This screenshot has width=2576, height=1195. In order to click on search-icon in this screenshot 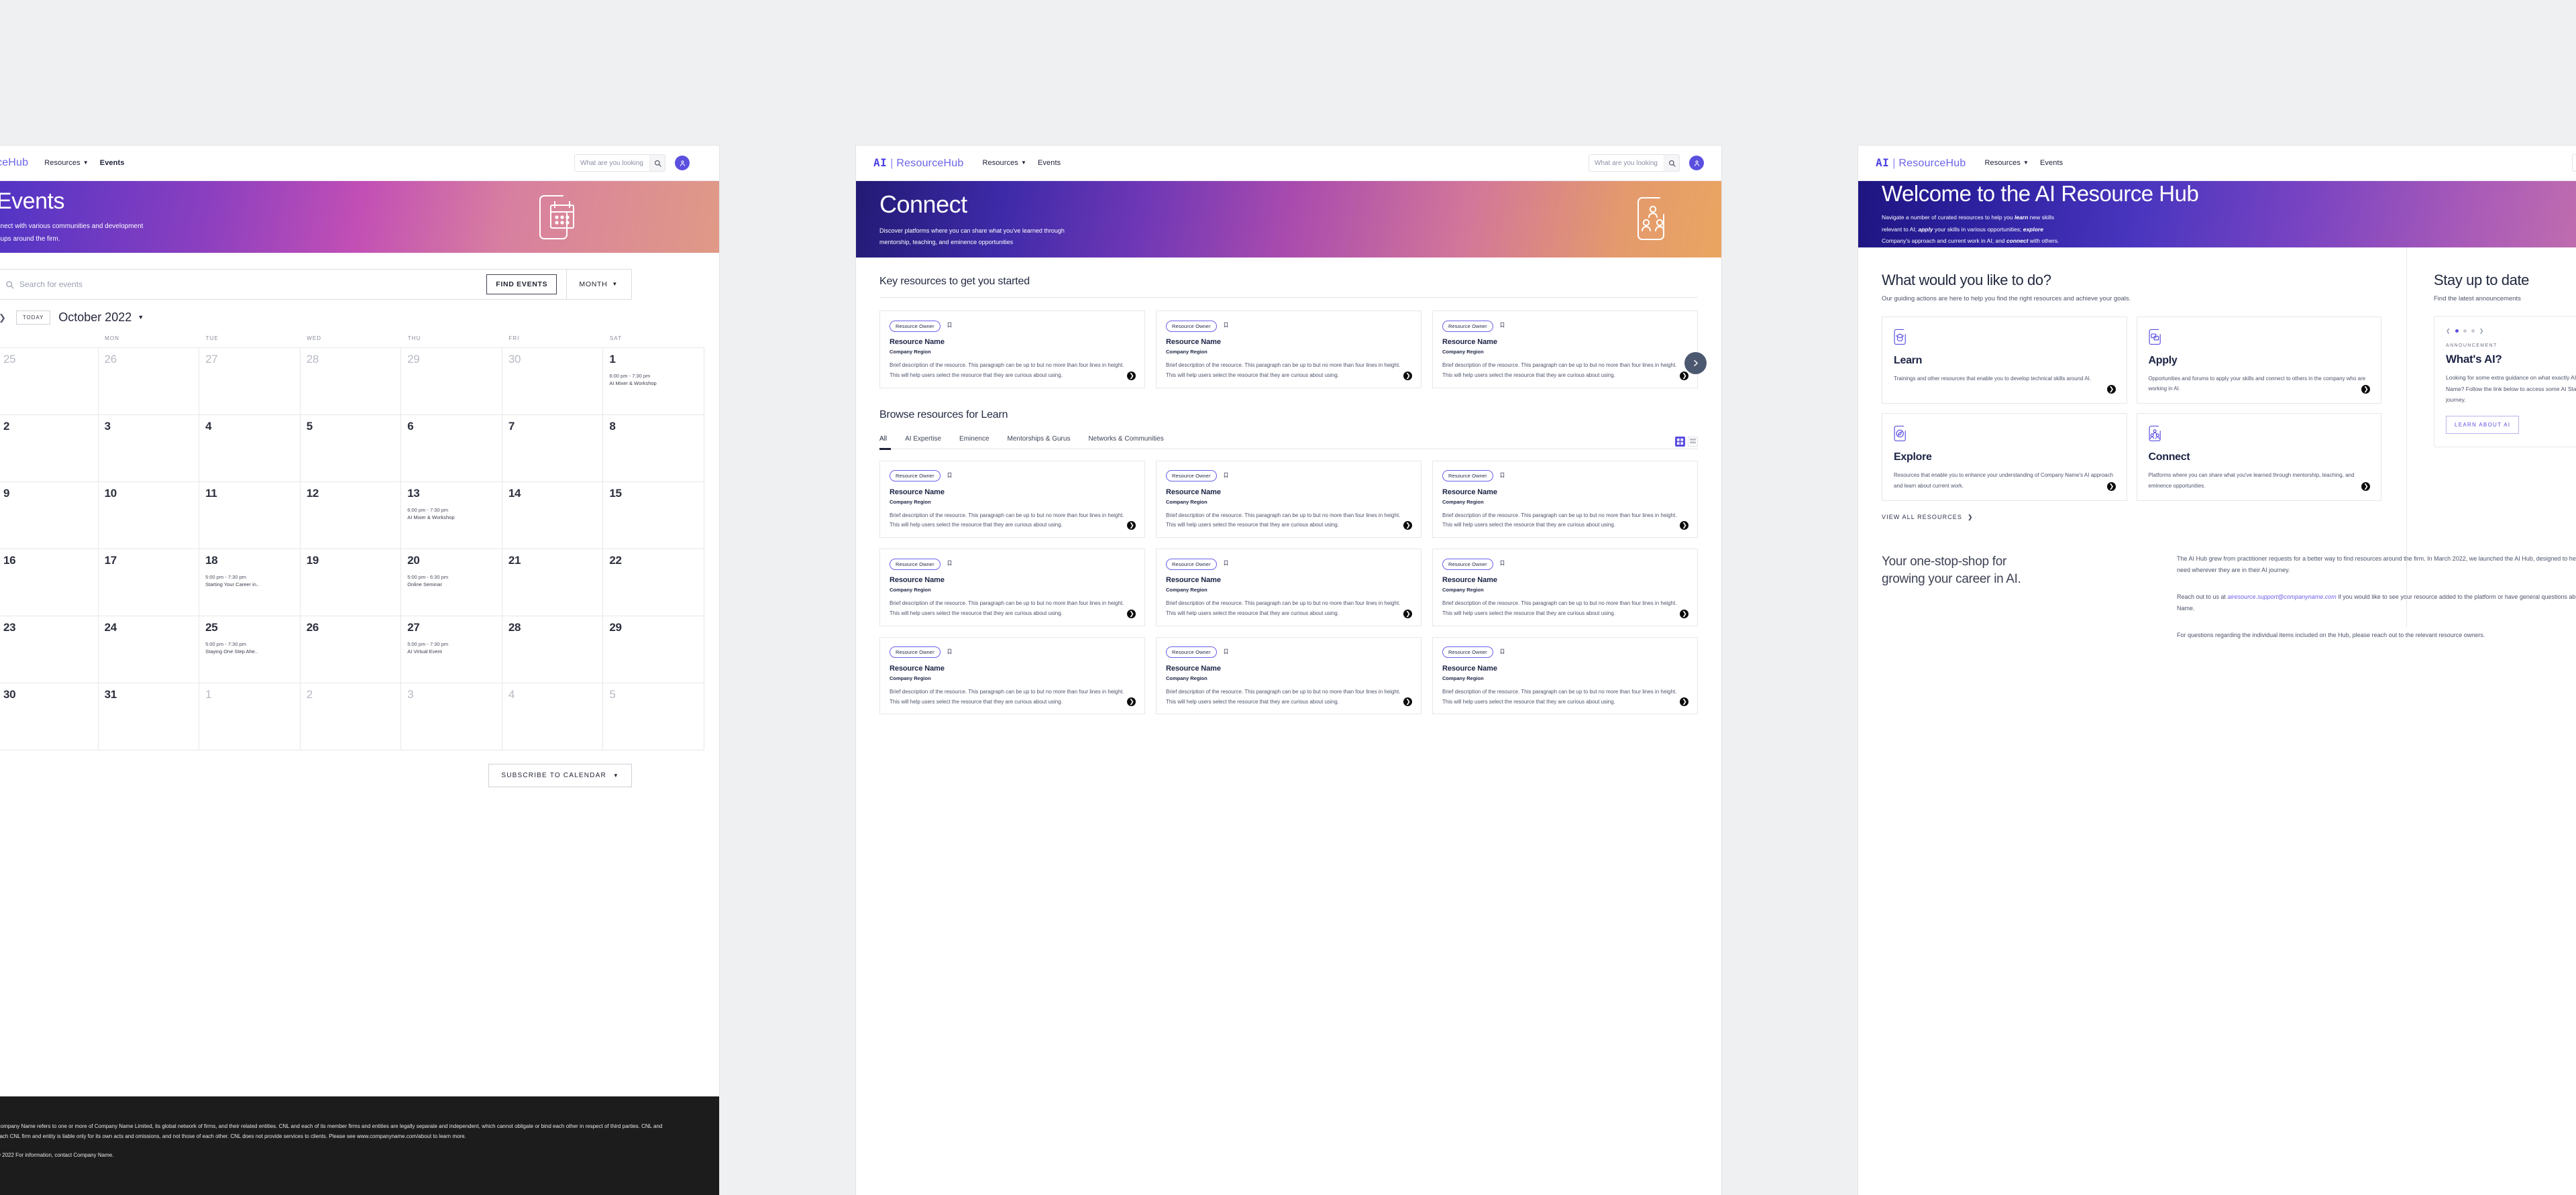, I will do `click(657, 163)`.